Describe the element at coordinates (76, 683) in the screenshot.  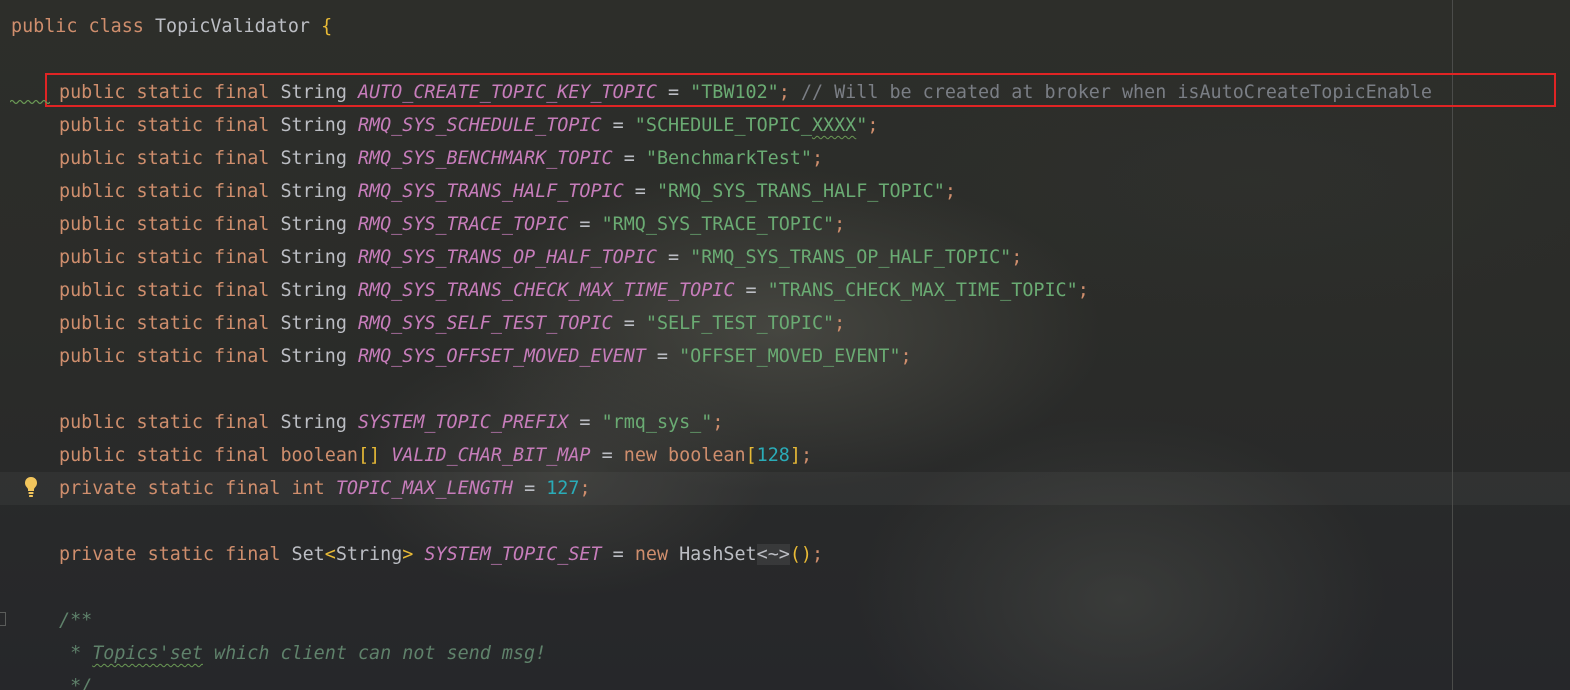
I see `javadoc-close: */` at that location.